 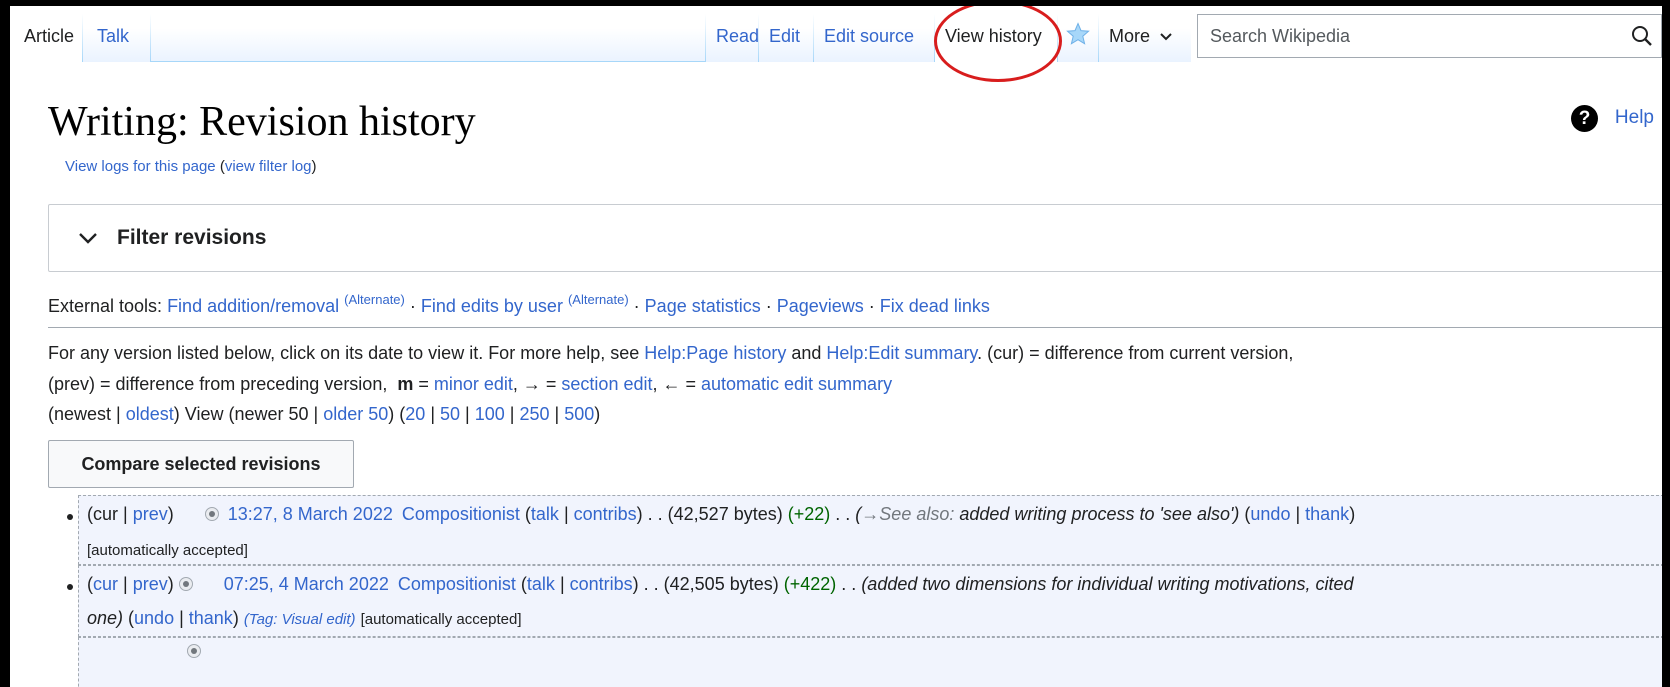 I want to click on help-link: Help, so click(x=1634, y=118).